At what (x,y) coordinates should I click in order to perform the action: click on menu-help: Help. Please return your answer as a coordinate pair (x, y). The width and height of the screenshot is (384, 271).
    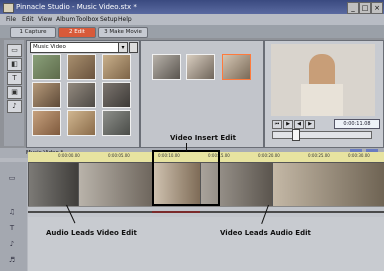
    Looking at the image, I should click on (125, 19).